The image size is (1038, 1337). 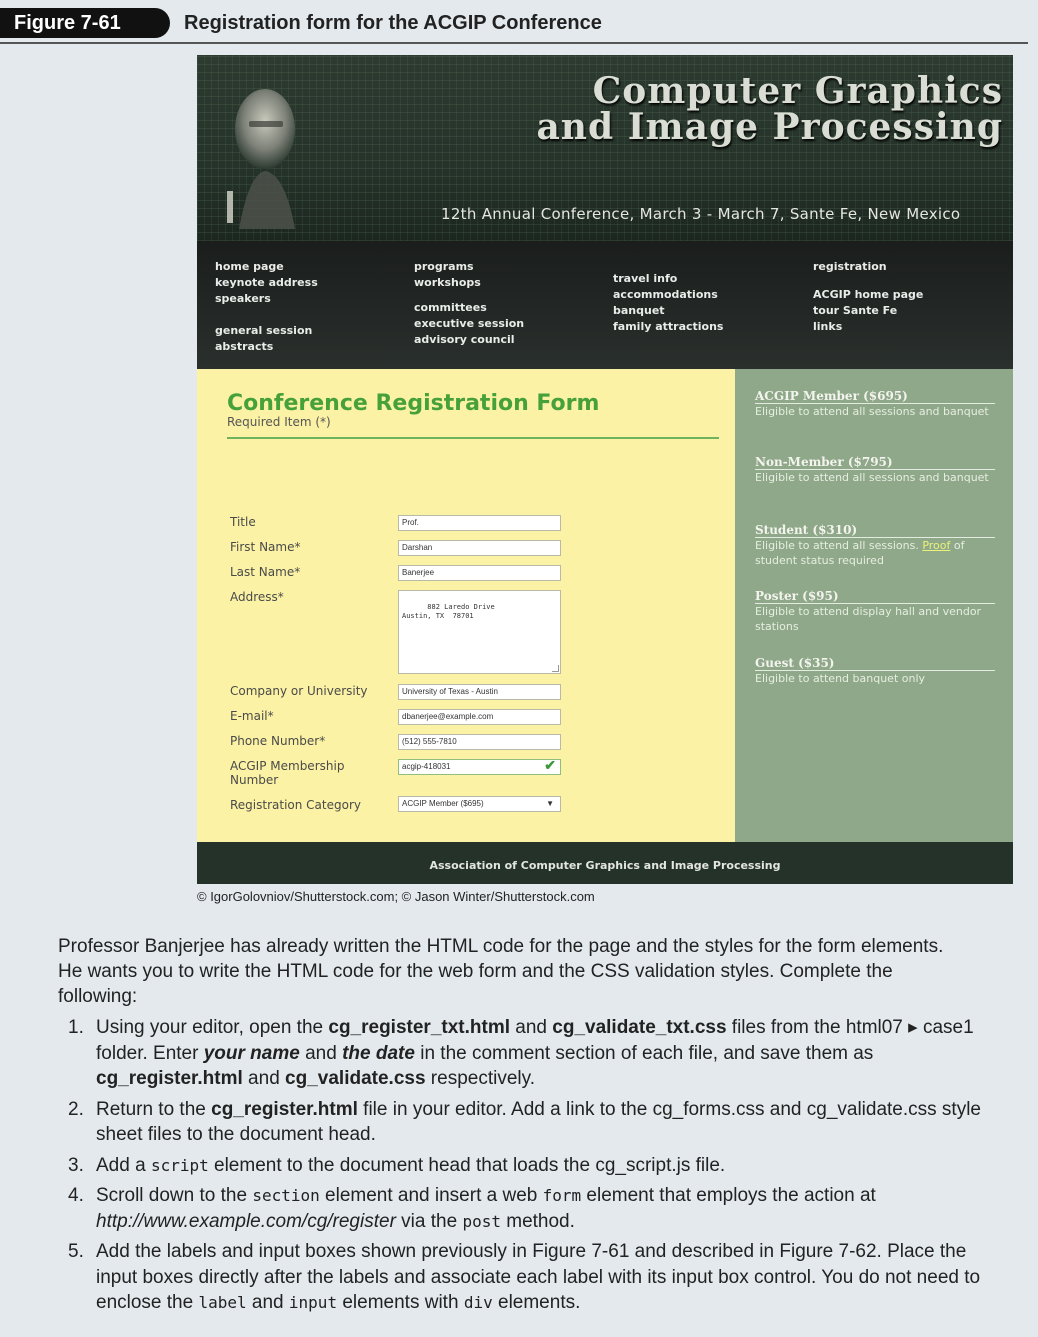 What do you see at coordinates (473, 438) in the screenshot?
I see `form-divider` at bounding box center [473, 438].